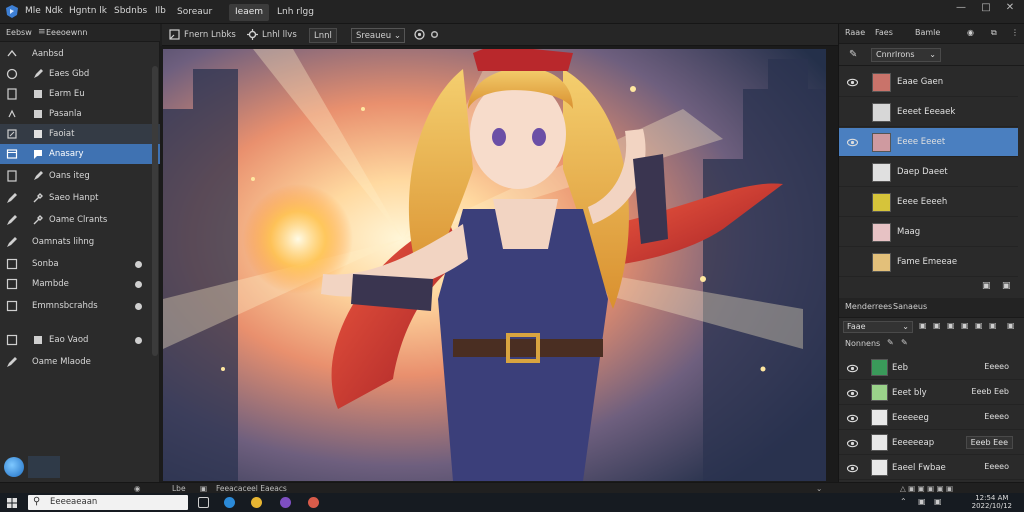 The width and height of the screenshot is (1024, 512). Describe the element at coordinates (80, 242) in the screenshot. I see `list-item: Oamnats lihng` at that location.